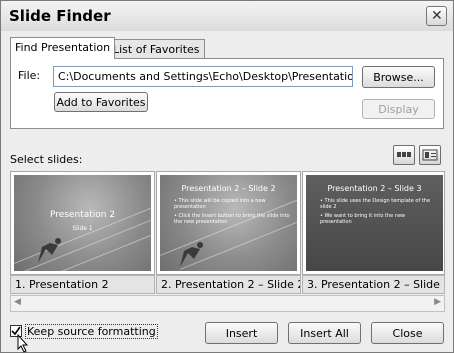  What do you see at coordinates (23, 343) in the screenshot?
I see `mouse-cursor-icon` at bounding box center [23, 343].